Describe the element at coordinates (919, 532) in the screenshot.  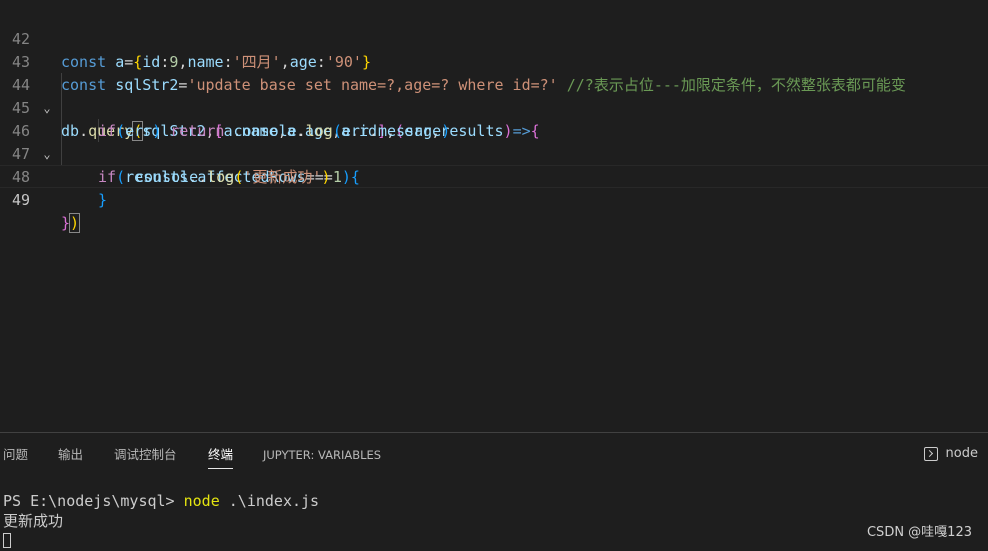
I see `watermark: CSDN @哇嘎123` at that location.